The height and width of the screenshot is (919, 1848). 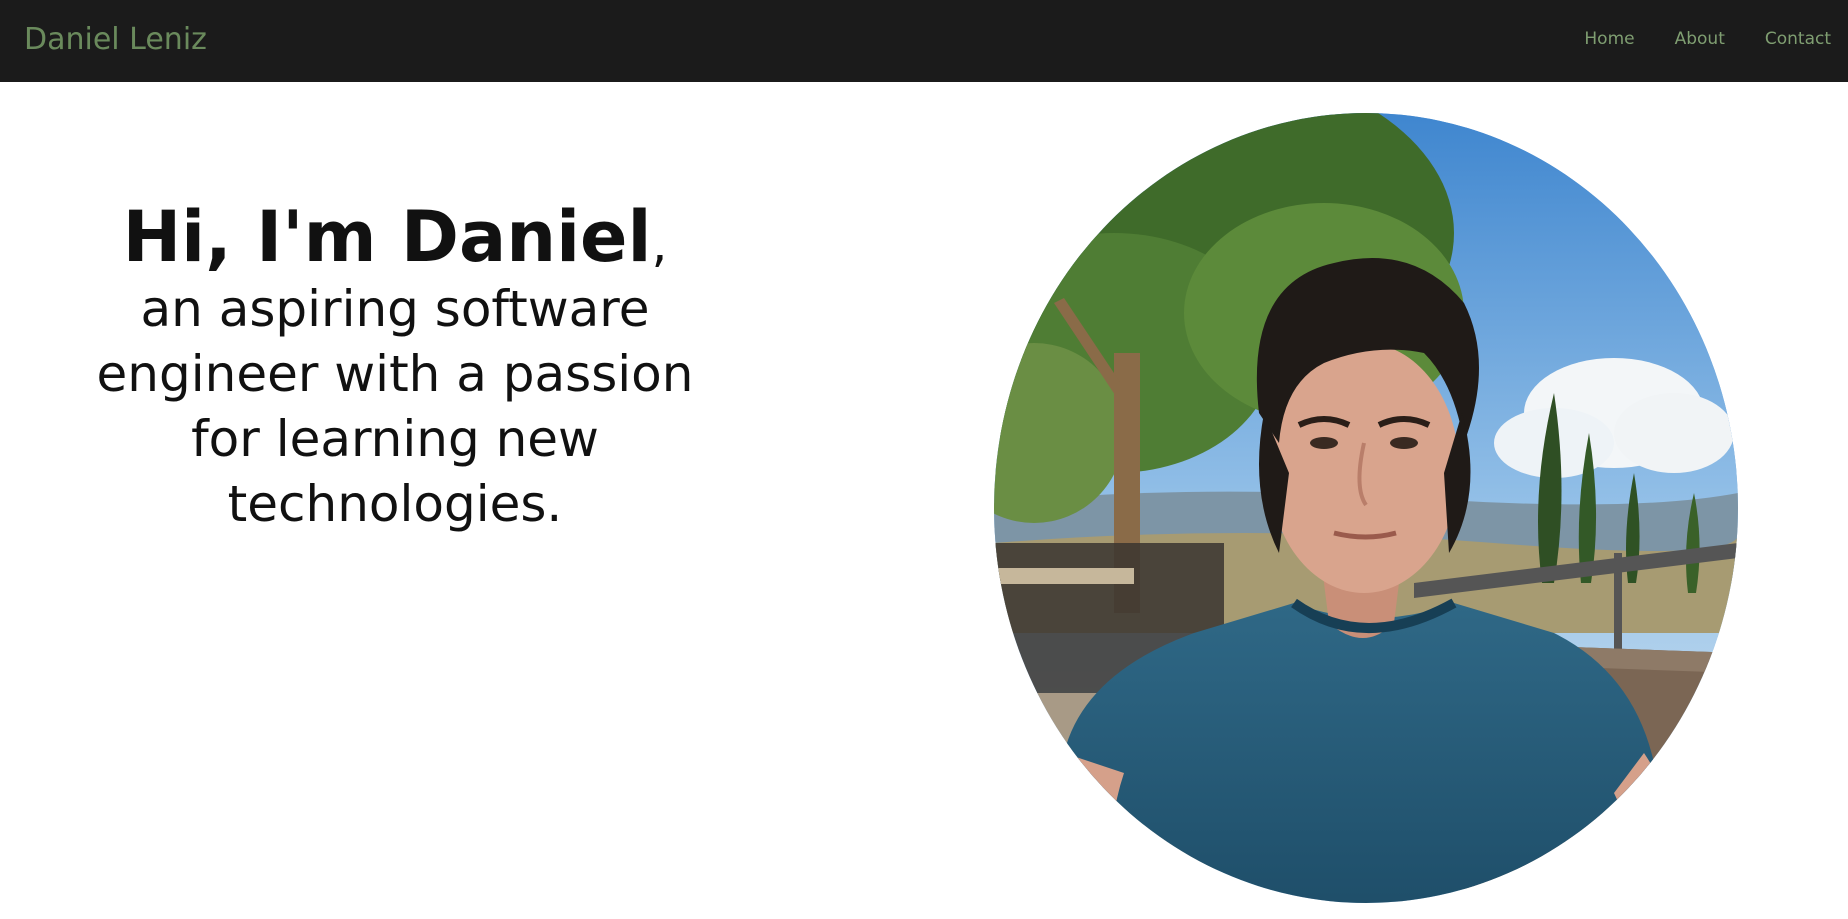 I want to click on hero-greeting-bold: Hi, I'm Daniel, so click(x=387, y=237).